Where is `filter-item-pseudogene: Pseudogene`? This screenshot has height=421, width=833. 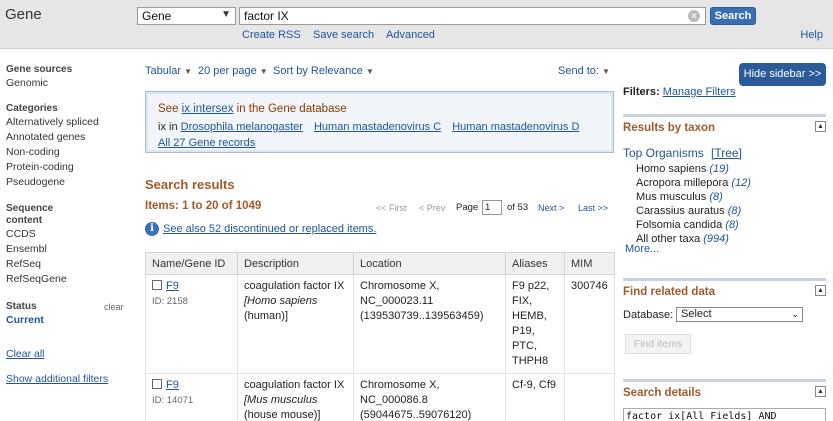
filter-item-pseudogene: Pseudogene is located at coordinates (52, 182).